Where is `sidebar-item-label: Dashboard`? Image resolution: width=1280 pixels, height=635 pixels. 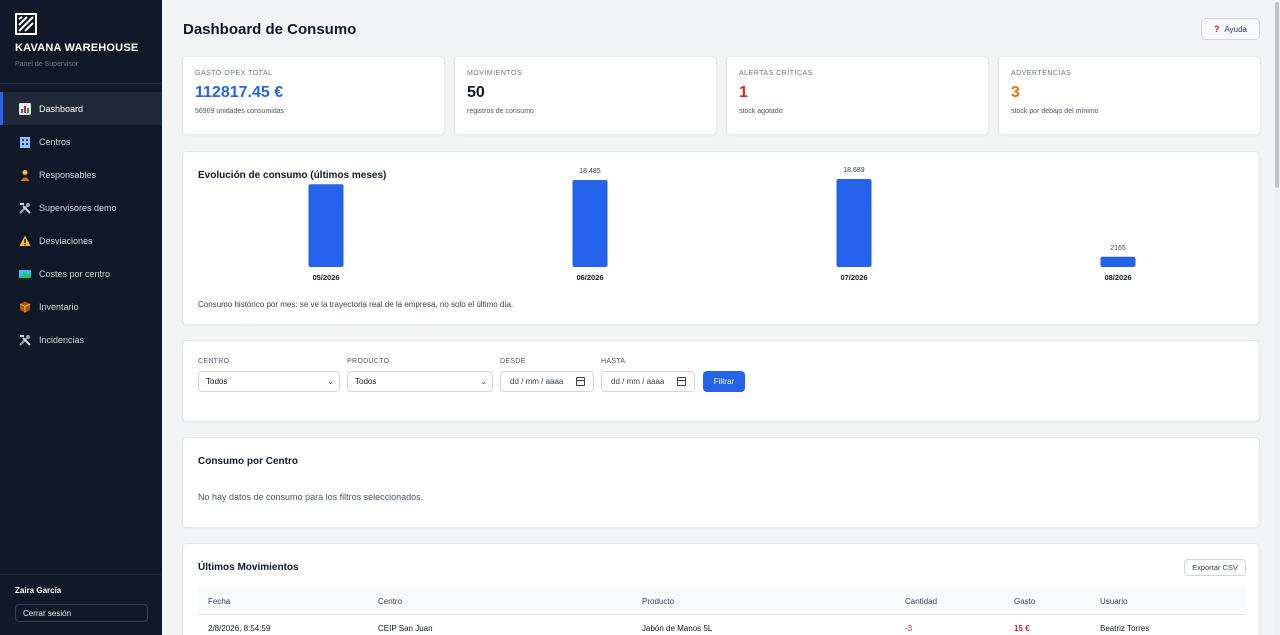
sidebar-item-label: Dashboard is located at coordinates (61, 108).